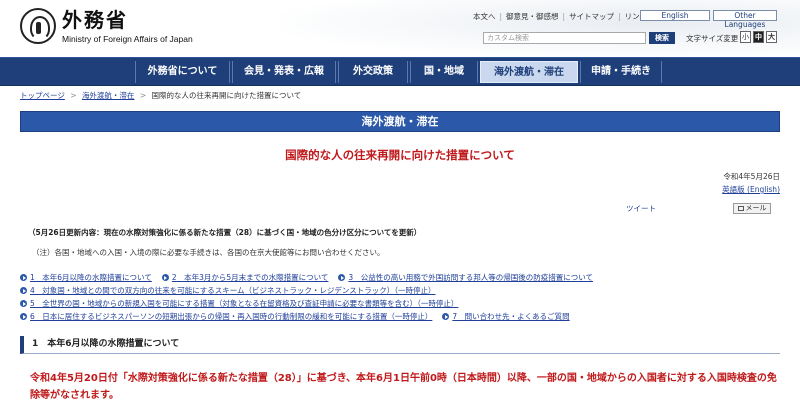  Describe the element at coordinates (564, 16) in the screenshot. I see `utility-links: 本文へ | 御意見・御感想 | サイトマップ | リンク集` at that location.